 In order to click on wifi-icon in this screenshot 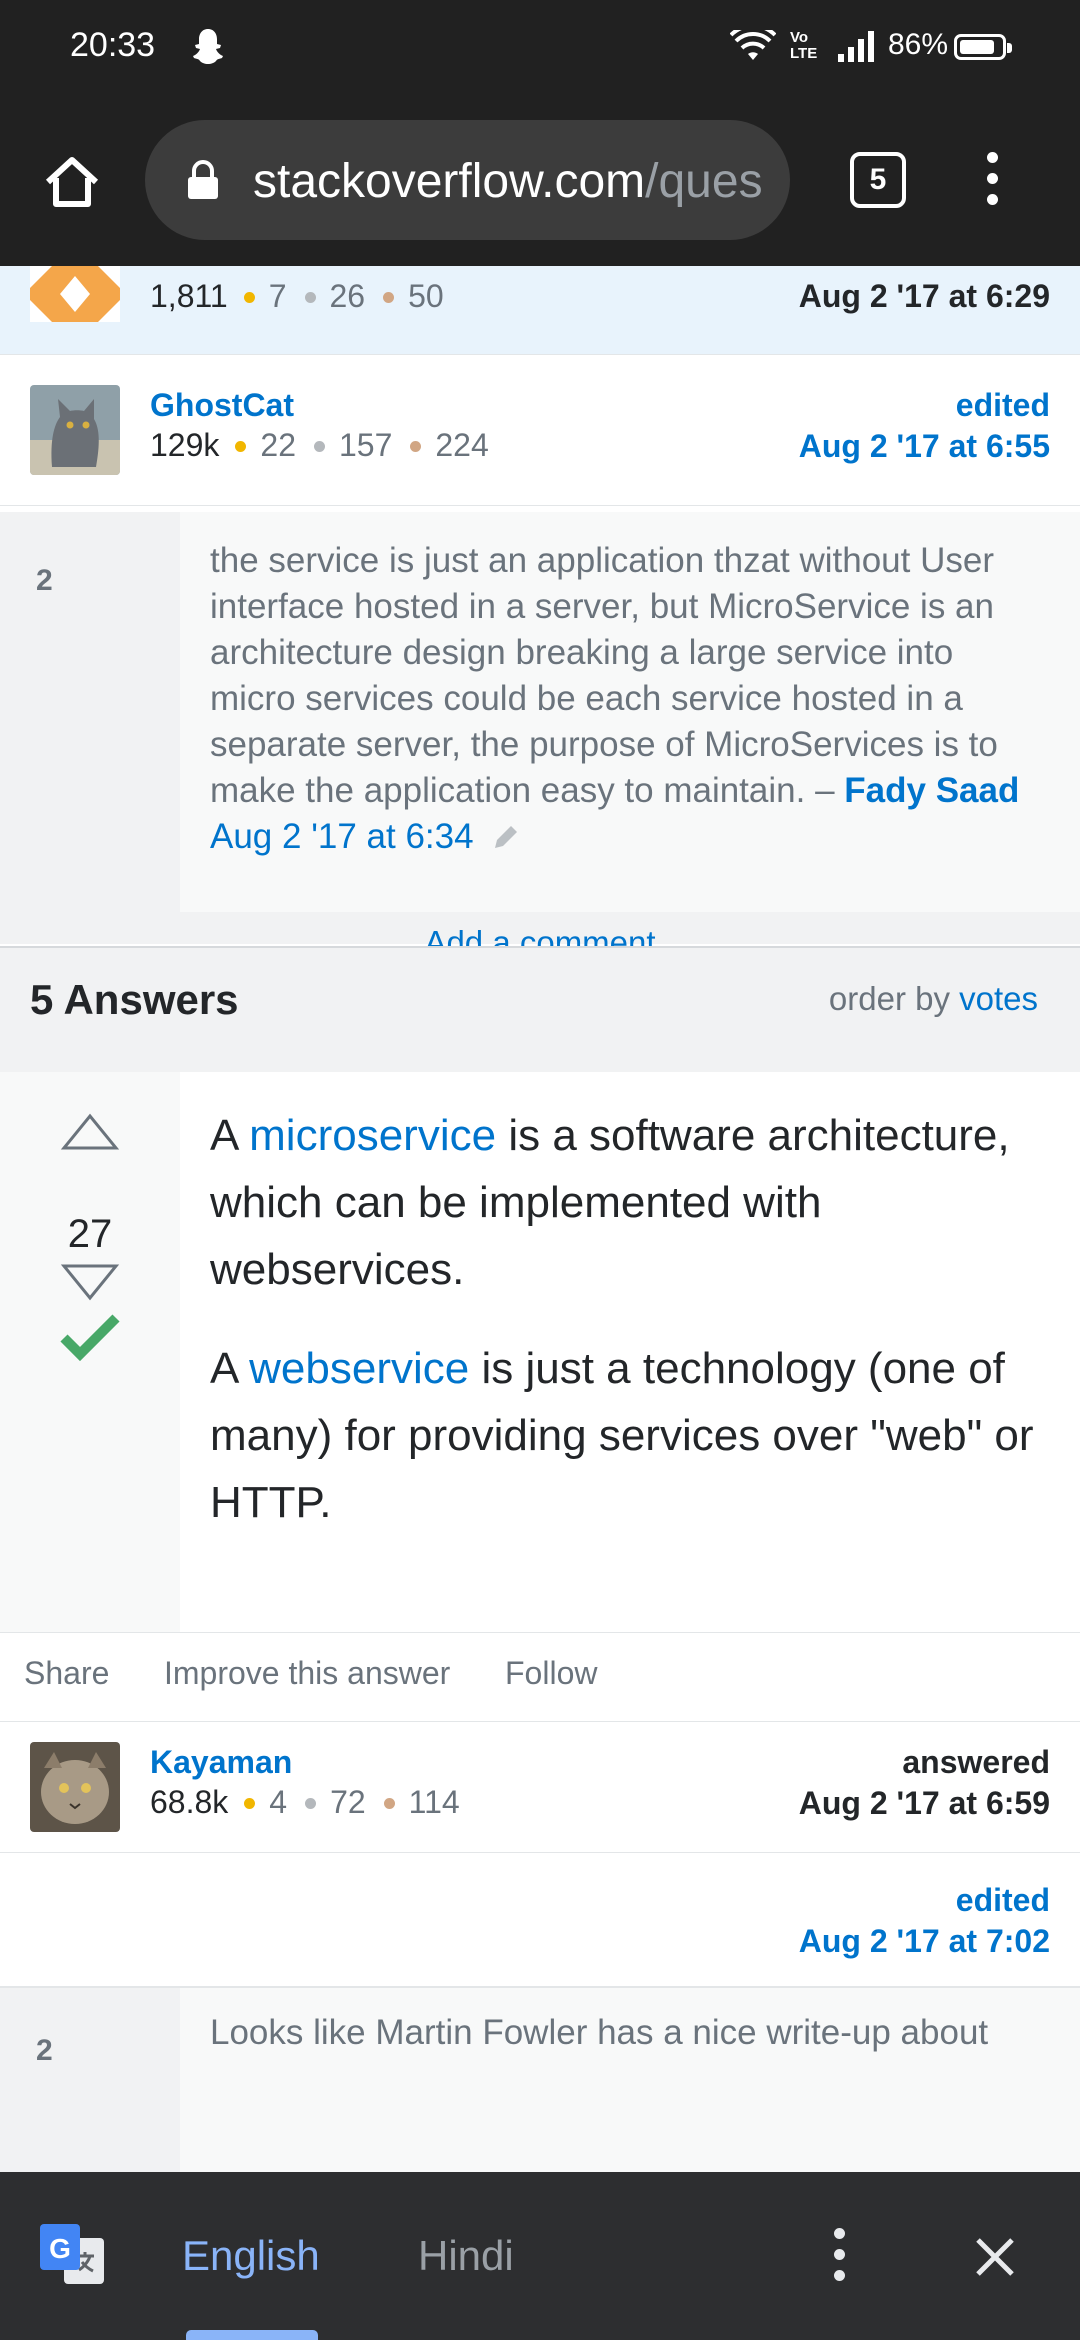, I will do `click(753, 45)`.